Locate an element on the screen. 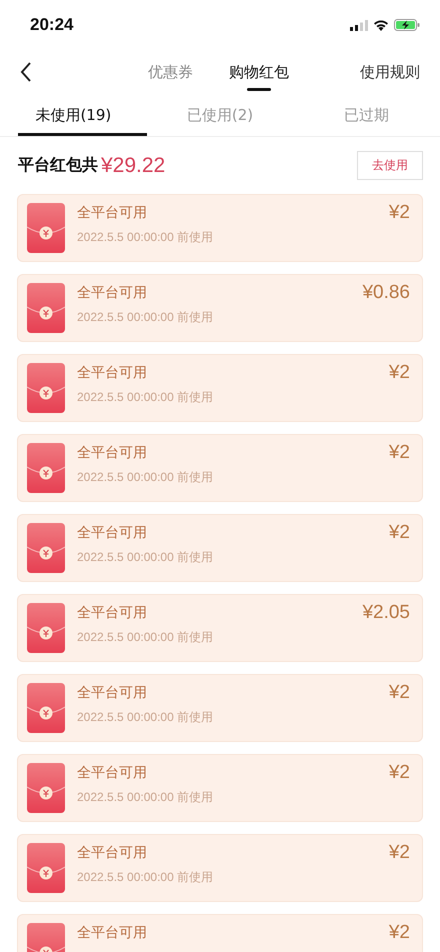 The width and height of the screenshot is (440, 952). back-icon is located at coordinates (26, 72).